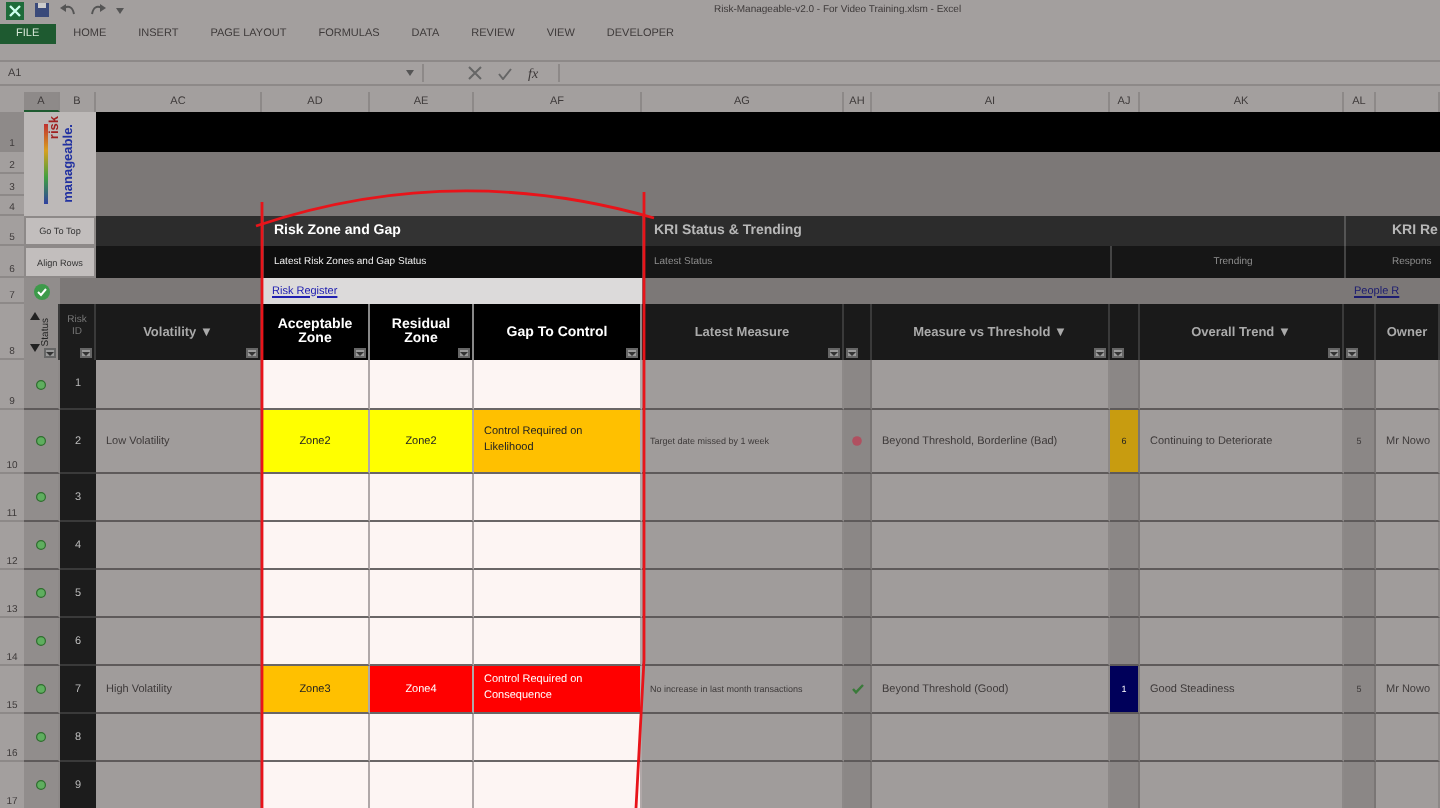 This screenshot has width=1440, height=808. I want to click on undo-icon, so click(69, 10).